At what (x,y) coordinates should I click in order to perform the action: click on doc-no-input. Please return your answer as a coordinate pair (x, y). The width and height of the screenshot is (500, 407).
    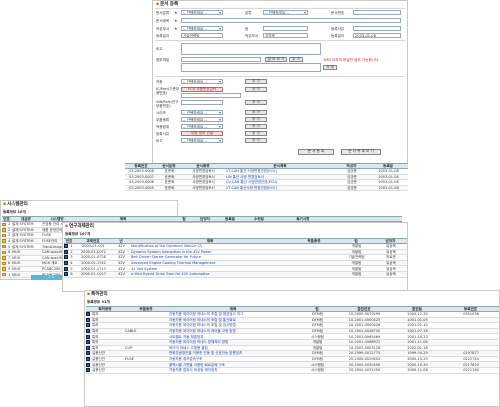
    Looking at the image, I should click on (377, 12).